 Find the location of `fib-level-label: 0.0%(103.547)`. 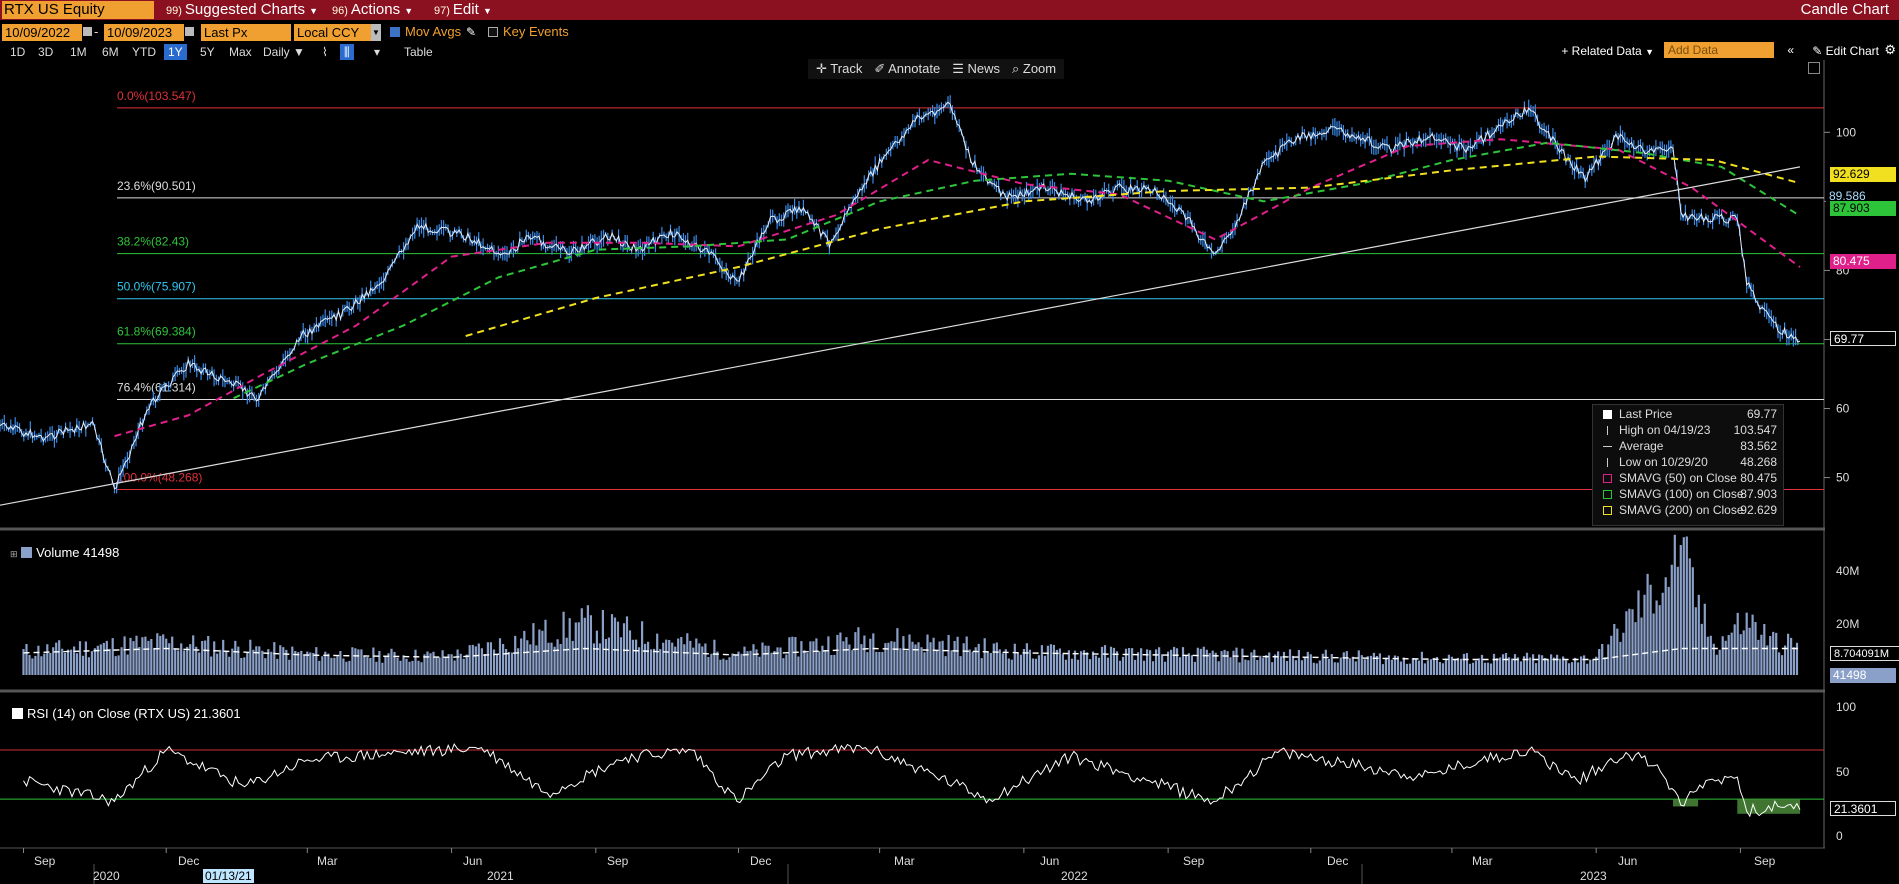

fib-level-label: 0.0%(103.547) is located at coordinates (156, 96).